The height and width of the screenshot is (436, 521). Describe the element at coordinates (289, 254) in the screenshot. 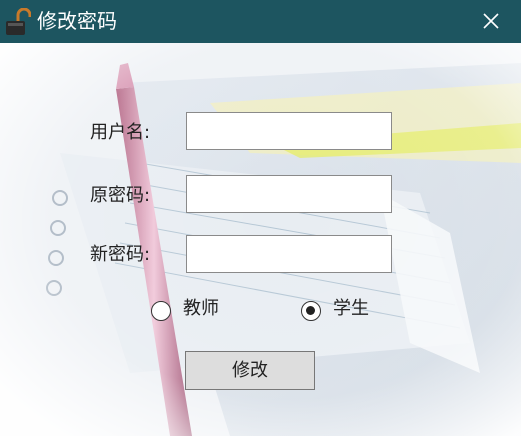

I see `new-password-input` at that location.